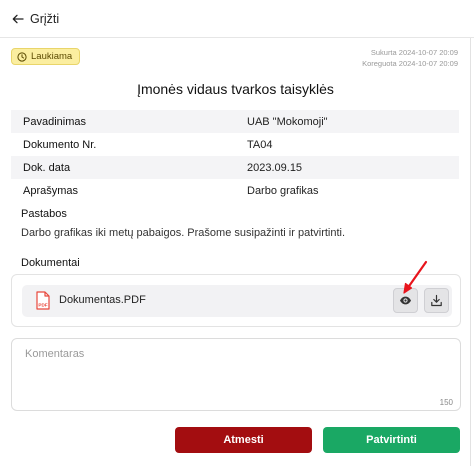 This screenshot has height=466, width=474. I want to click on preview-button, so click(405, 300).